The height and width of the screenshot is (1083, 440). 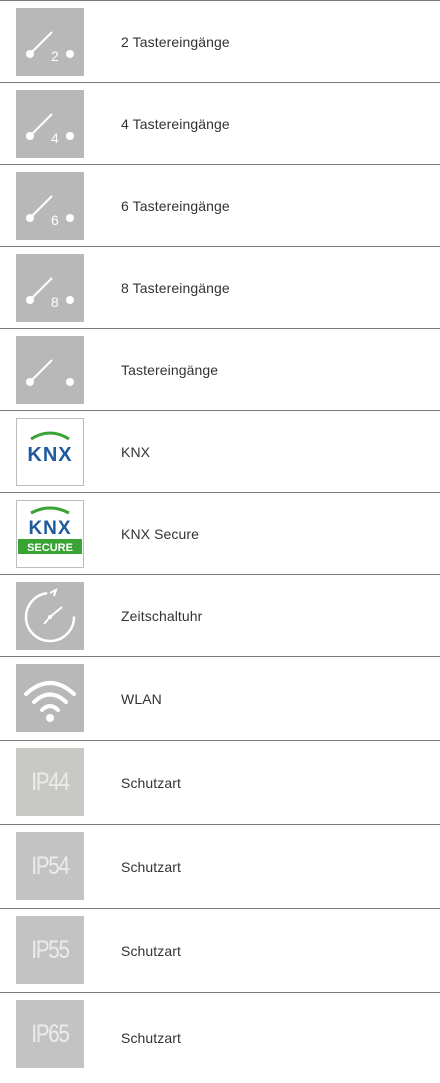 What do you see at coordinates (170, 369) in the screenshot?
I see `list-item-label: Tastereingänge` at bounding box center [170, 369].